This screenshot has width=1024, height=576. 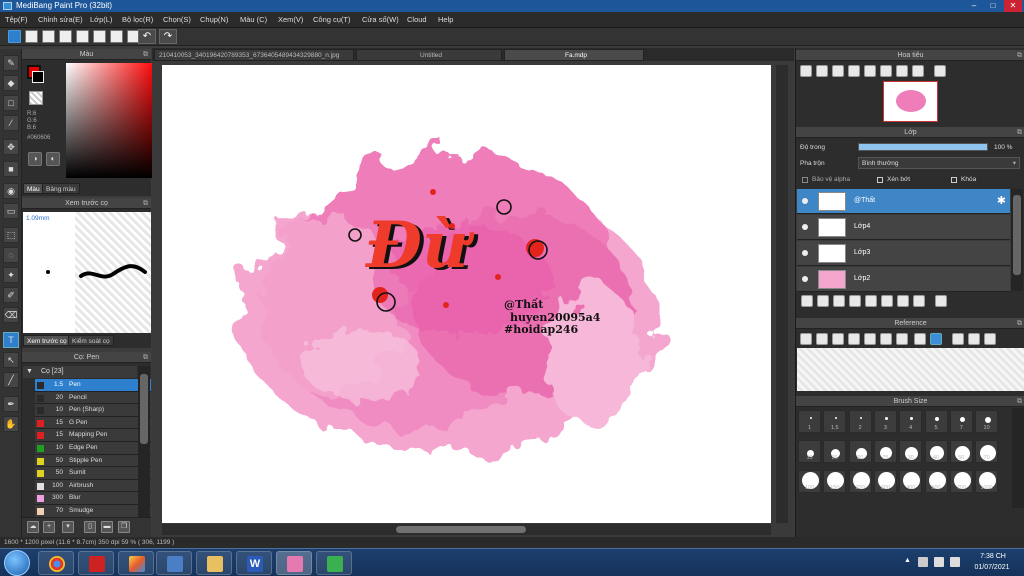 What do you see at coordinates (31, 36) in the screenshot?
I see `new-file-icon` at bounding box center [31, 36].